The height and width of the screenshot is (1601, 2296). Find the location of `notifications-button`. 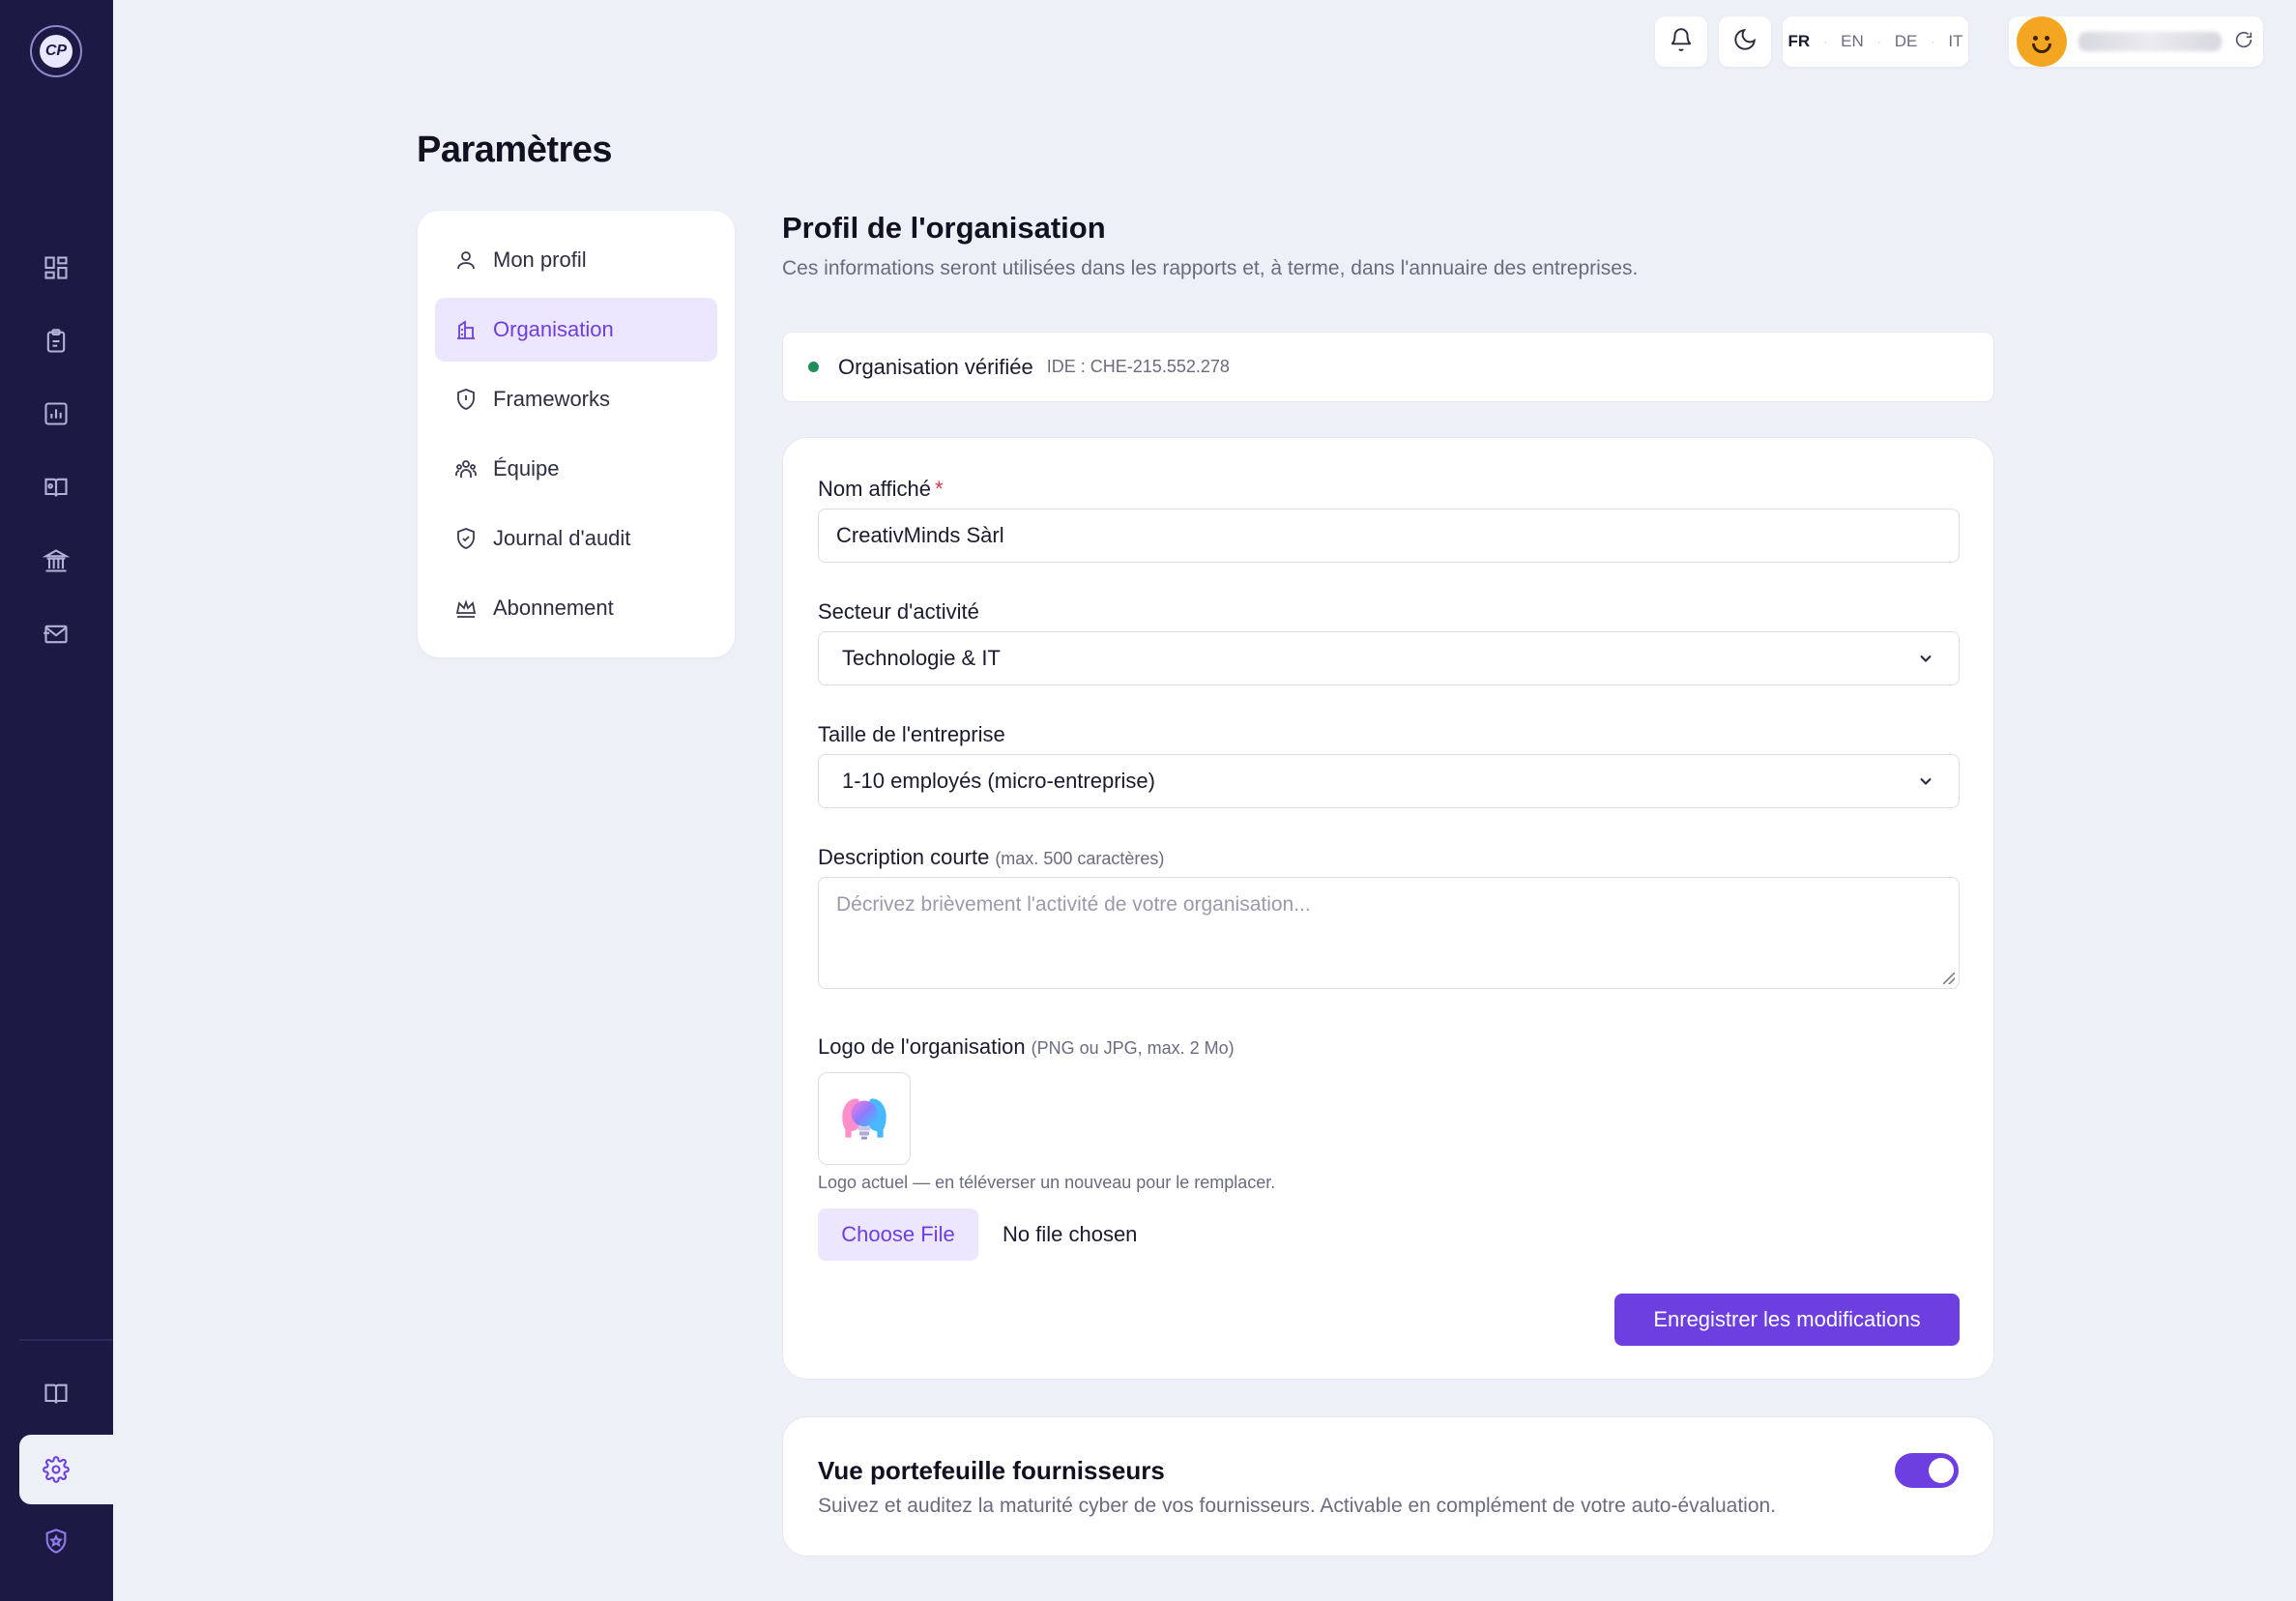

notifications-button is located at coordinates (1681, 41).